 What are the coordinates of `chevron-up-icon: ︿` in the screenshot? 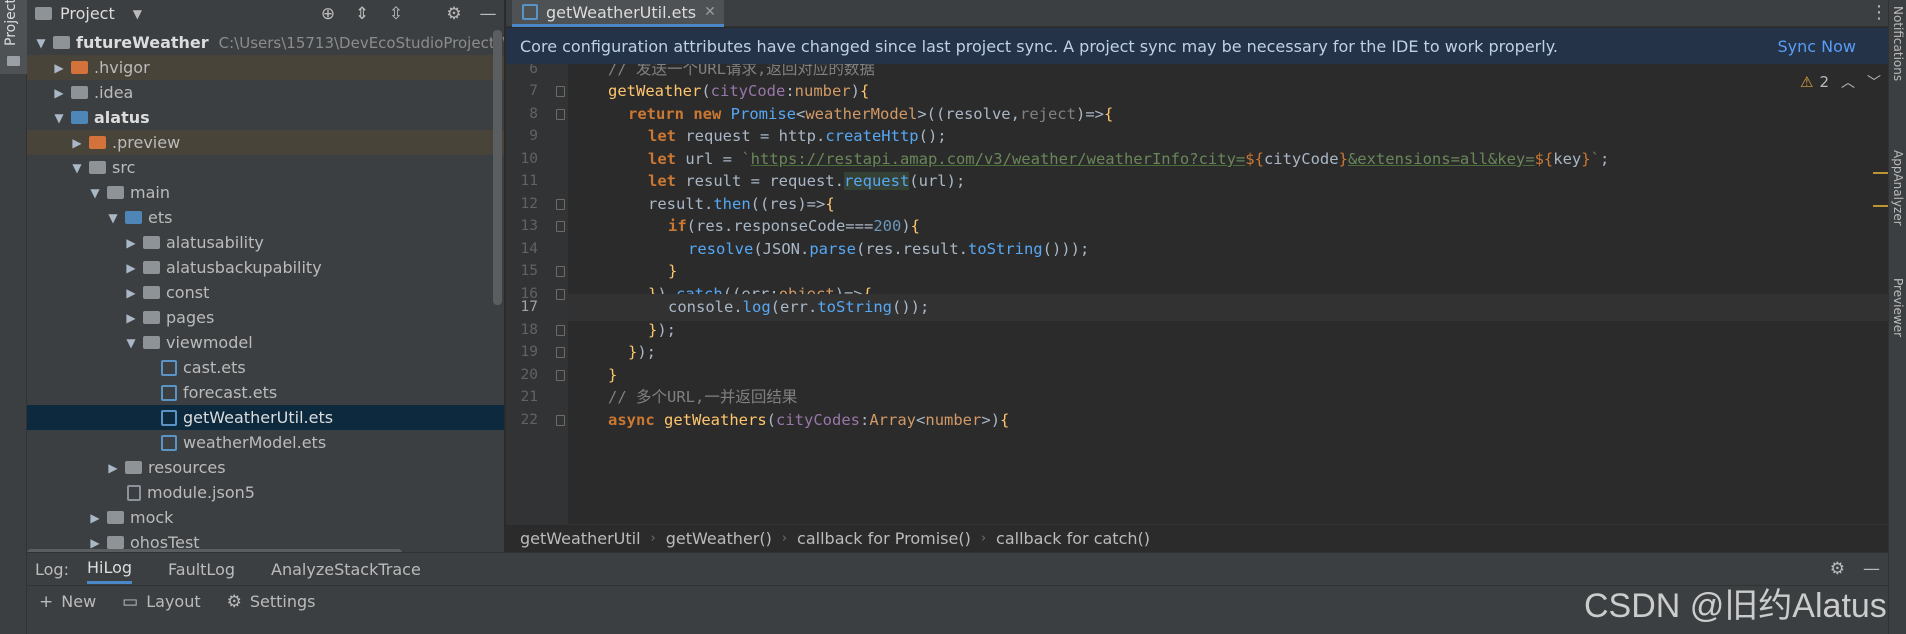 It's located at (1848, 82).